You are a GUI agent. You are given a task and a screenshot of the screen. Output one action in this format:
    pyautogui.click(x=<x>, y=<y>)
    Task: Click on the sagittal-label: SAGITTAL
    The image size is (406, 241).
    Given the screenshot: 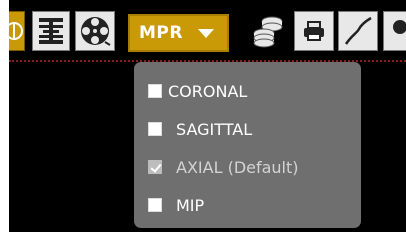 What is the action you would take?
    pyautogui.click(x=214, y=129)
    